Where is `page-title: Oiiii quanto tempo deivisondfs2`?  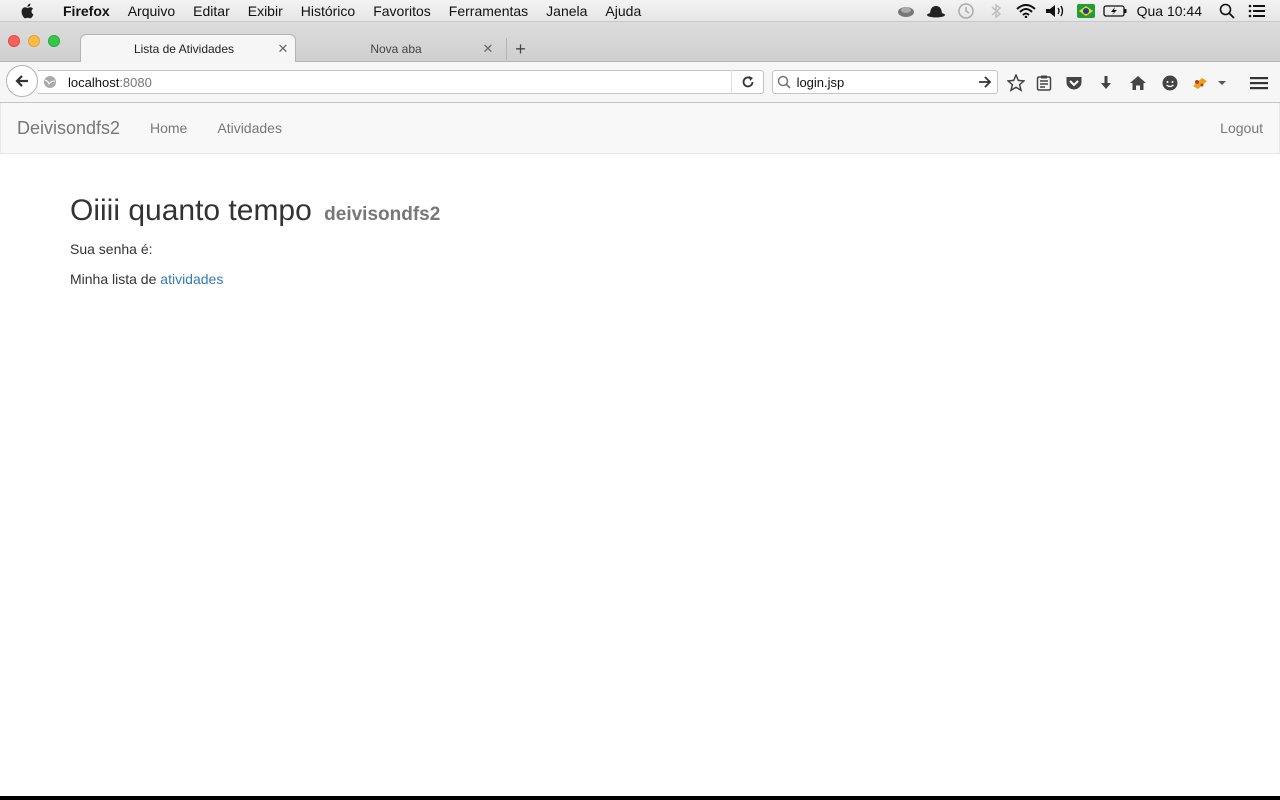
page-title: Oiiii quanto tempo deivisondfs2 is located at coordinates (255, 210).